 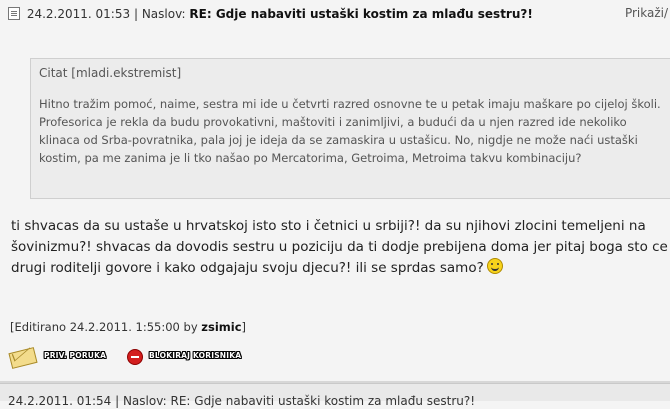 What do you see at coordinates (163, 14) in the screenshot?
I see `subject-label: Naslov:` at bounding box center [163, 14].